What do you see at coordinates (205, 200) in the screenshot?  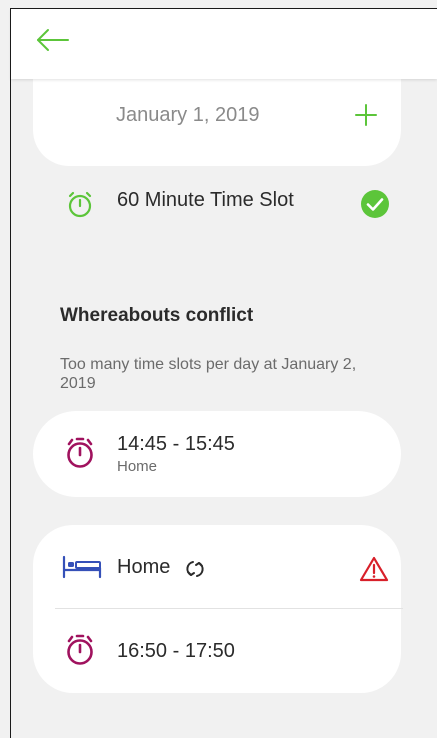 I see `timeslot-label: 60 Minute Time Slot` at bounding box center [205, 200].